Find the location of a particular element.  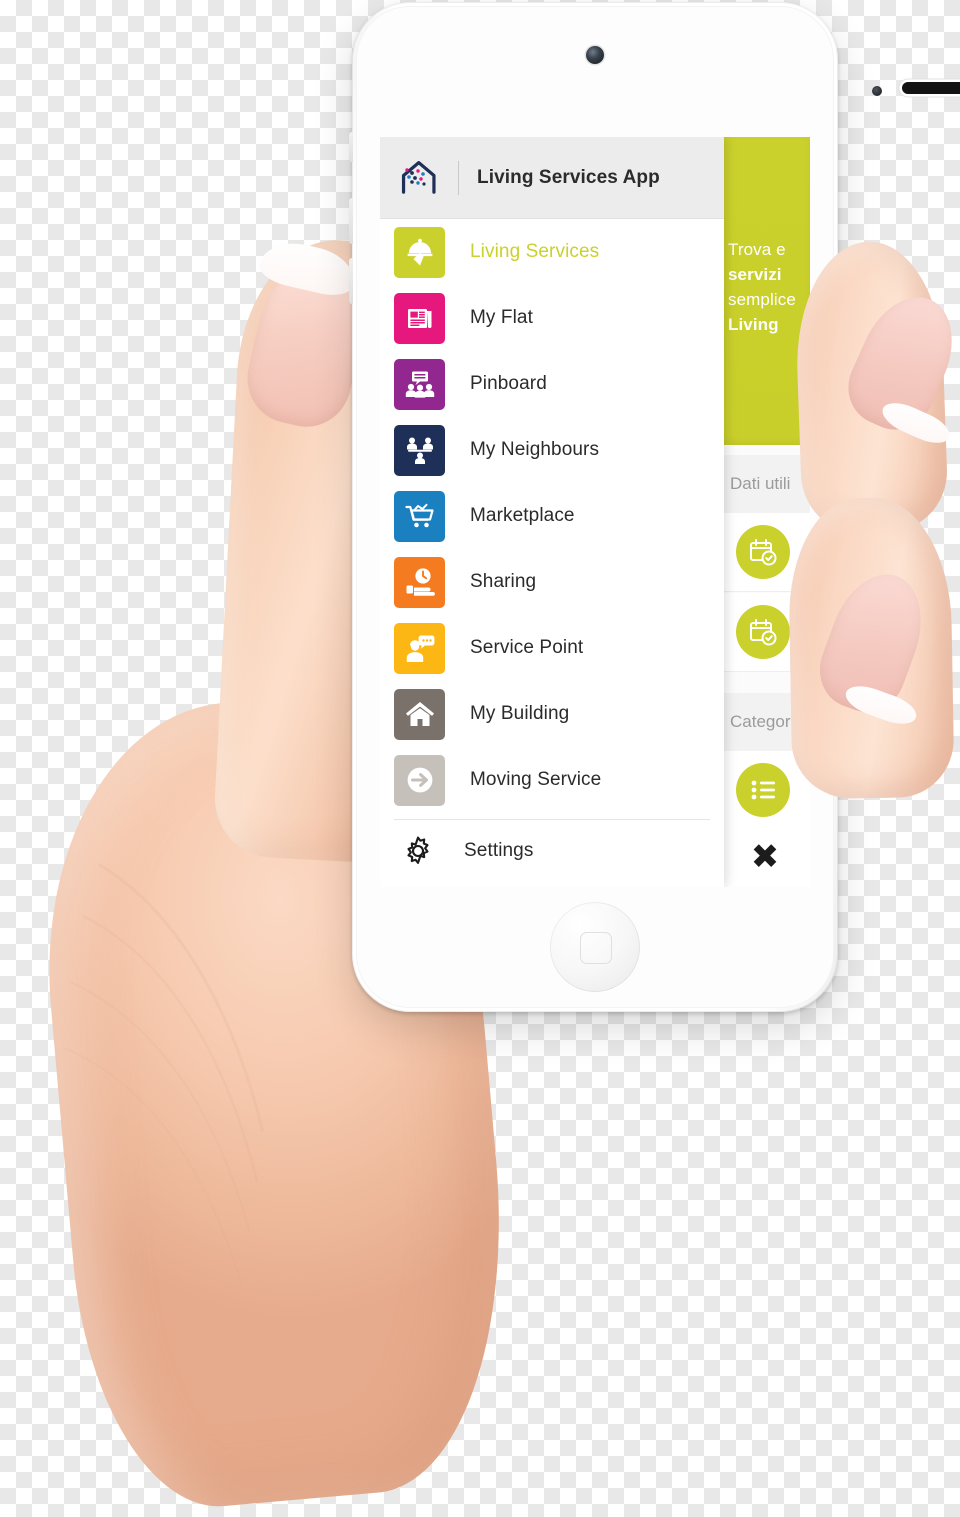

fingers-front is located at coordinates (873, 520).